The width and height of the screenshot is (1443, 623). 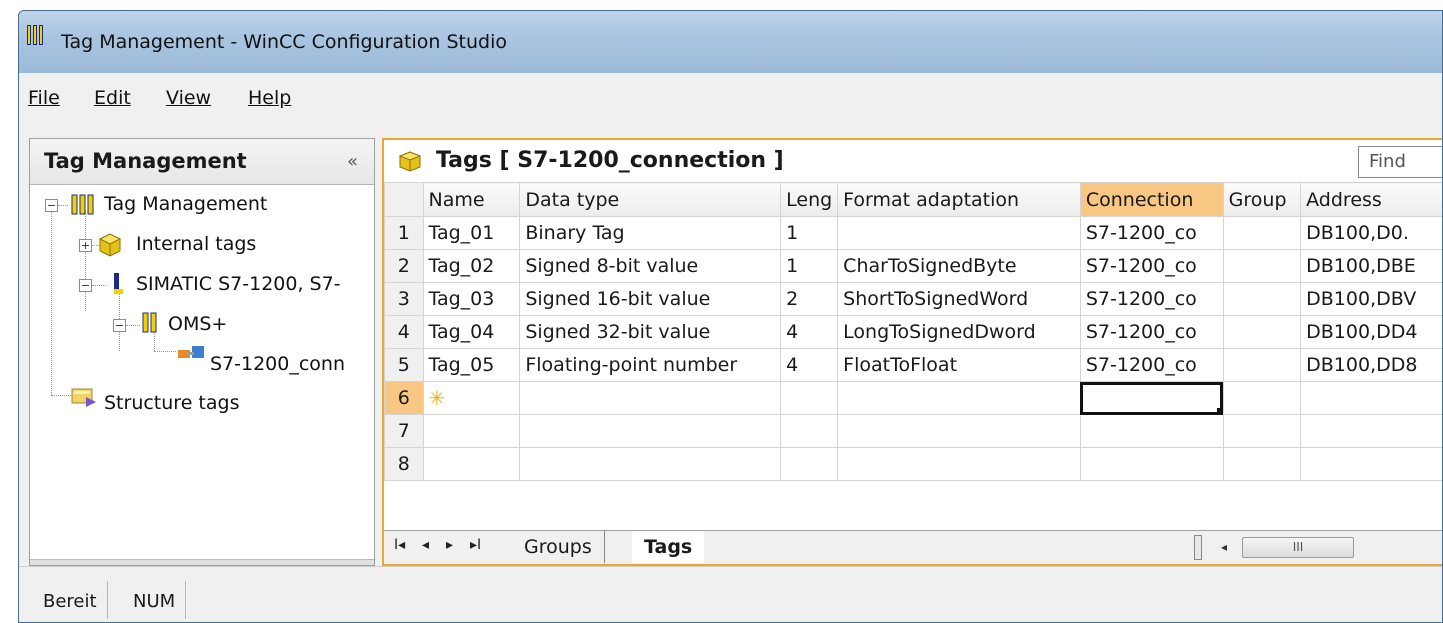 I want to click on menu-file: File, so click(x=44, y=98).